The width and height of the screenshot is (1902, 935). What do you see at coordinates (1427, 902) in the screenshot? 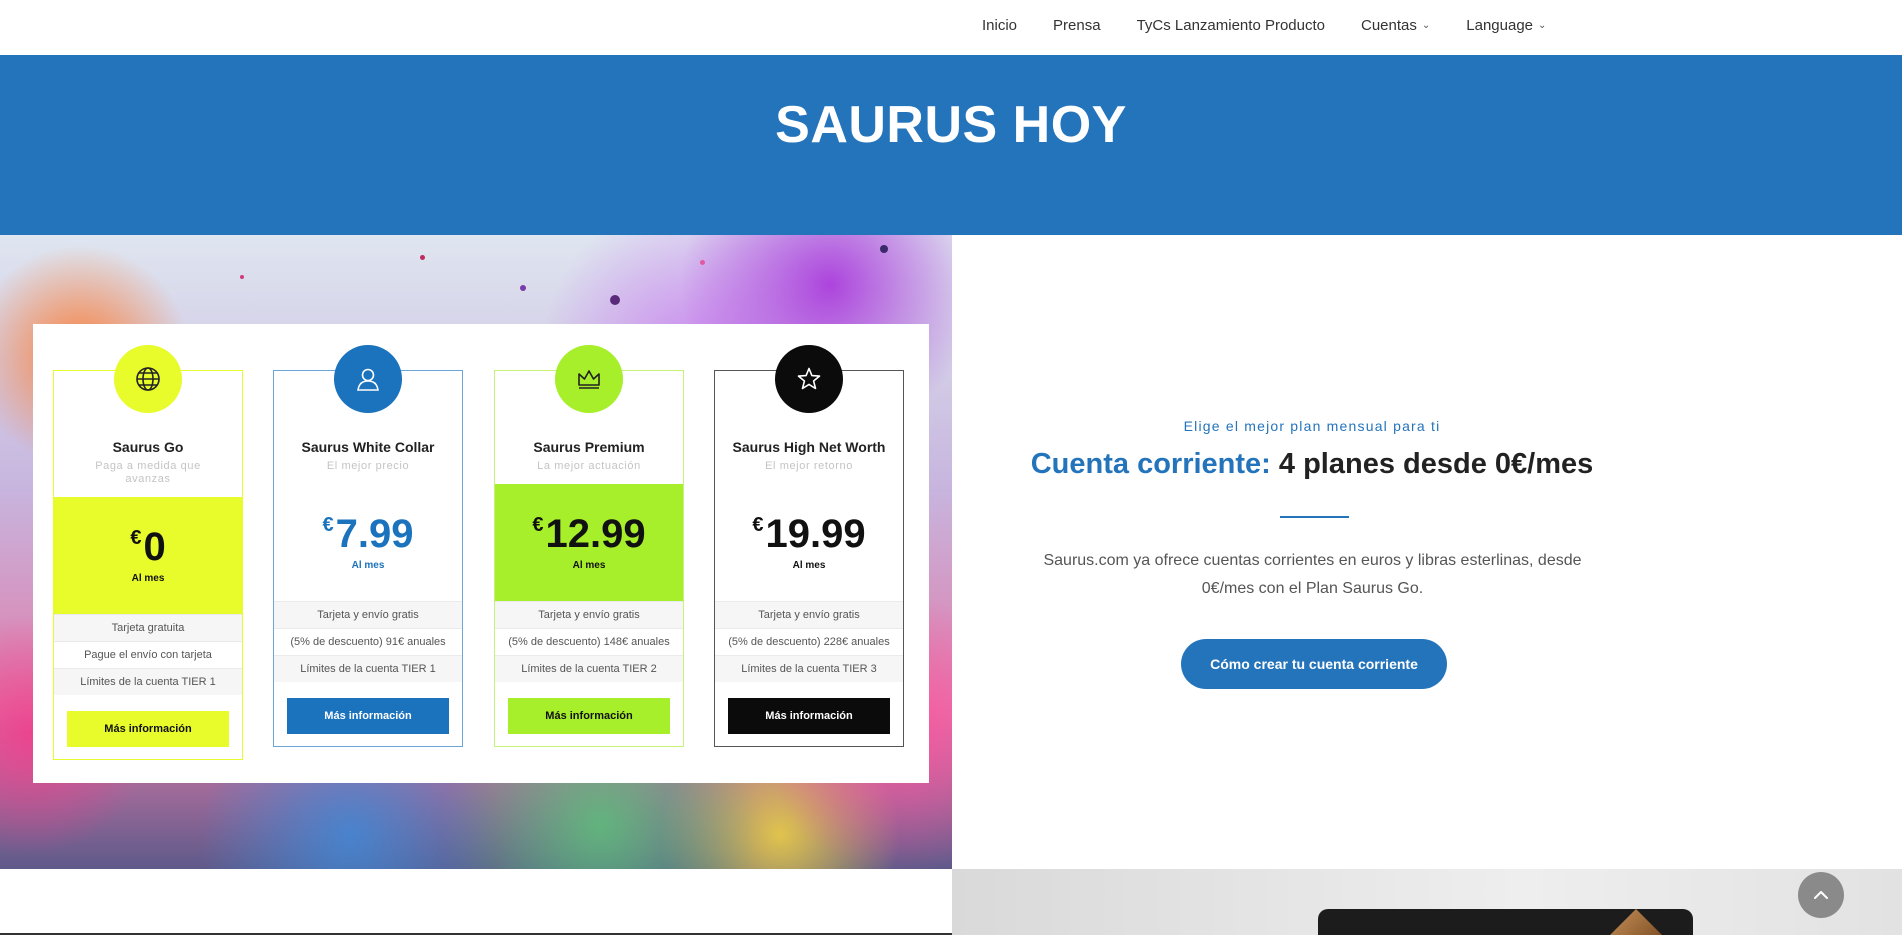
I see `device-photo` at bounding box center [1427, 902].